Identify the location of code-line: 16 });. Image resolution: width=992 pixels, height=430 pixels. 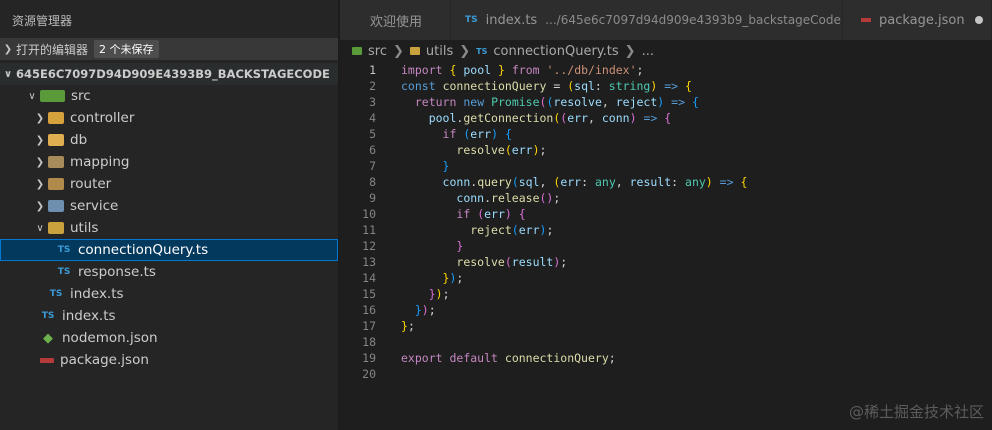
(666, 310).